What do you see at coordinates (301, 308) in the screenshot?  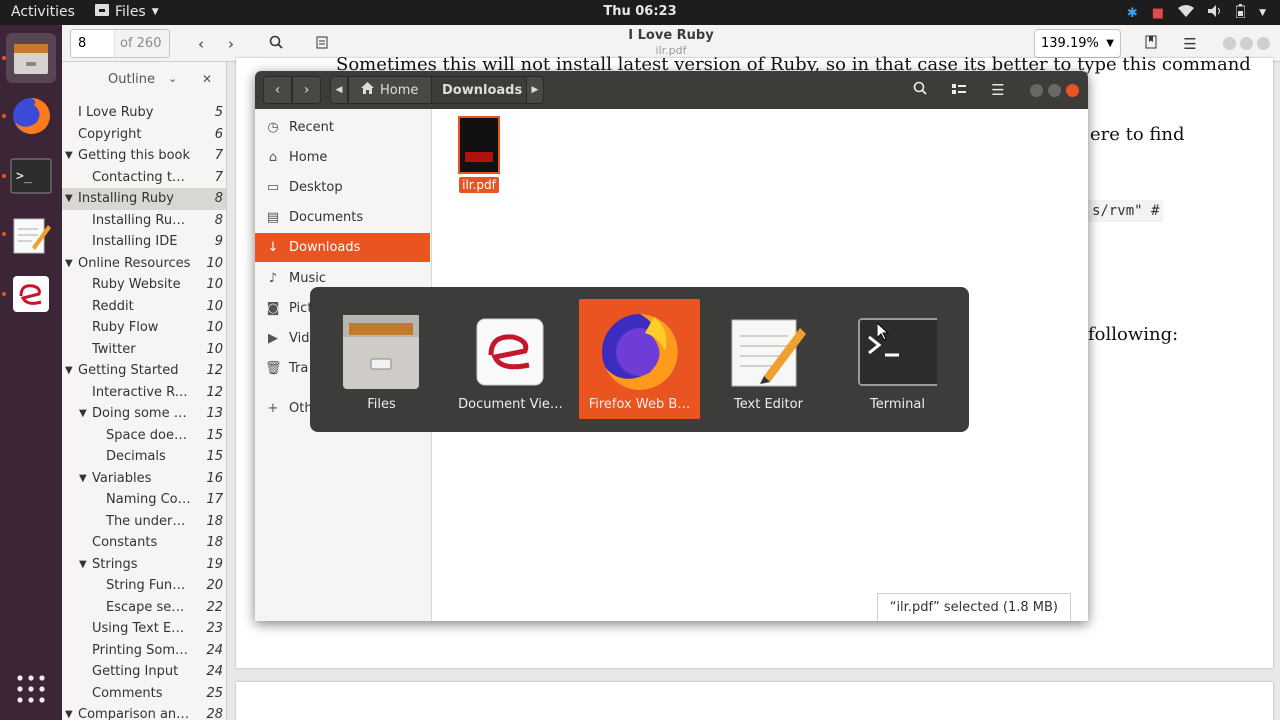 I see `sidebar-item-label: Pict` at bounding box center [301, 308].